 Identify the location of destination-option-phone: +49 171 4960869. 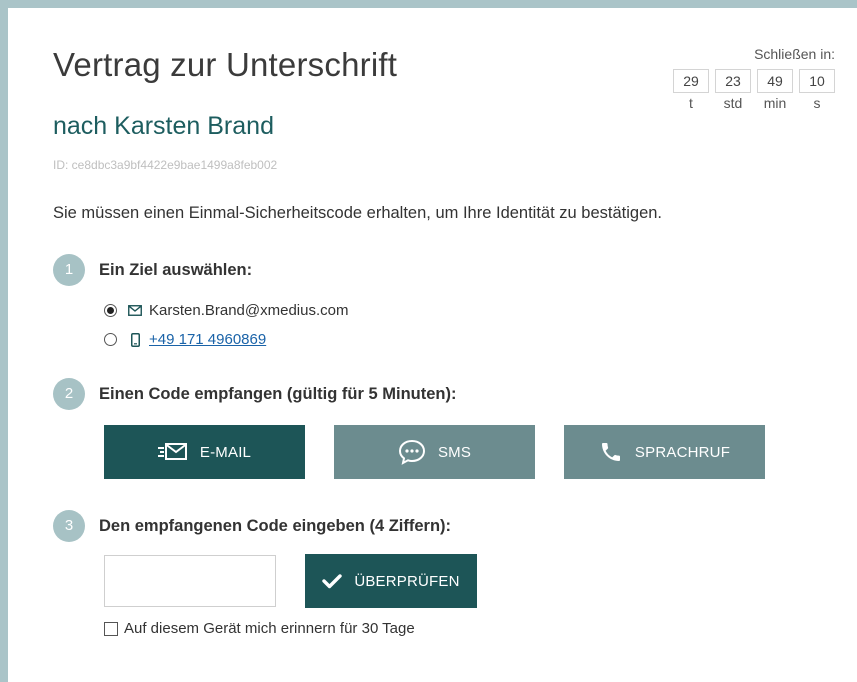
(185, 339).